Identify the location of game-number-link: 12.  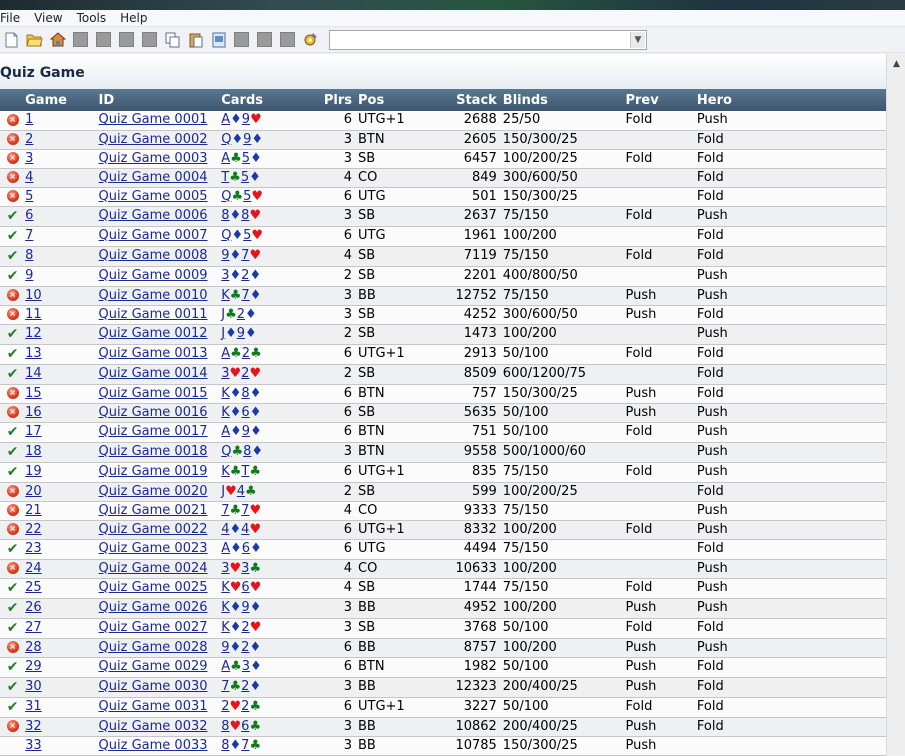
(33, 333).